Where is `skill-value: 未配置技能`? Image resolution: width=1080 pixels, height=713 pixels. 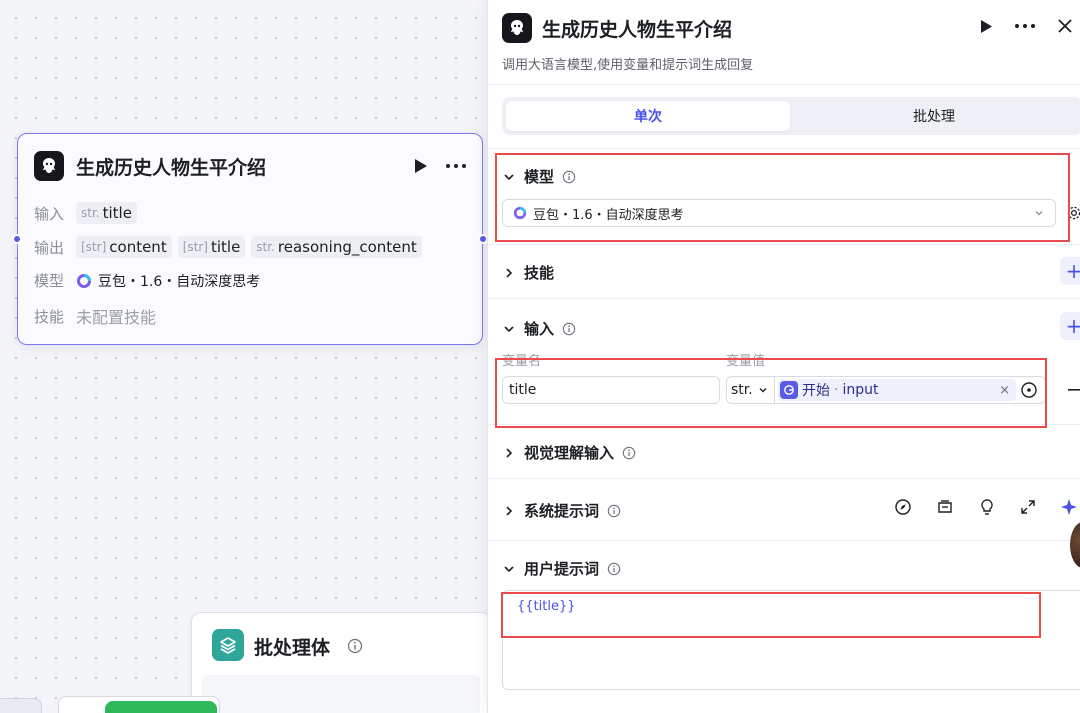
skill-value: 未配置技能 is located at coordinates (116, 317).